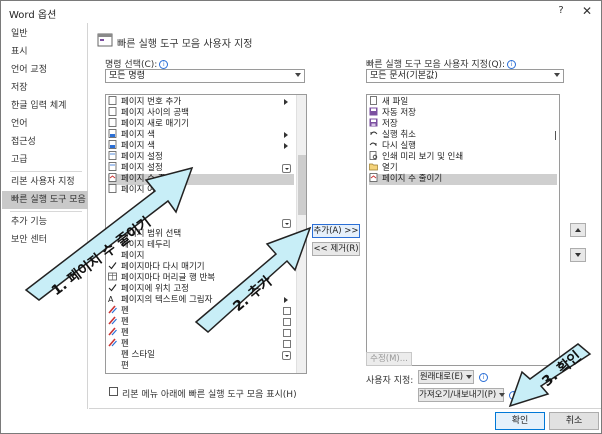  Describe the element at coordinates (45, 182) in the screenshot. I see `sidebar-item-customize-ribbon: 리본 사용자 지정` at that location.